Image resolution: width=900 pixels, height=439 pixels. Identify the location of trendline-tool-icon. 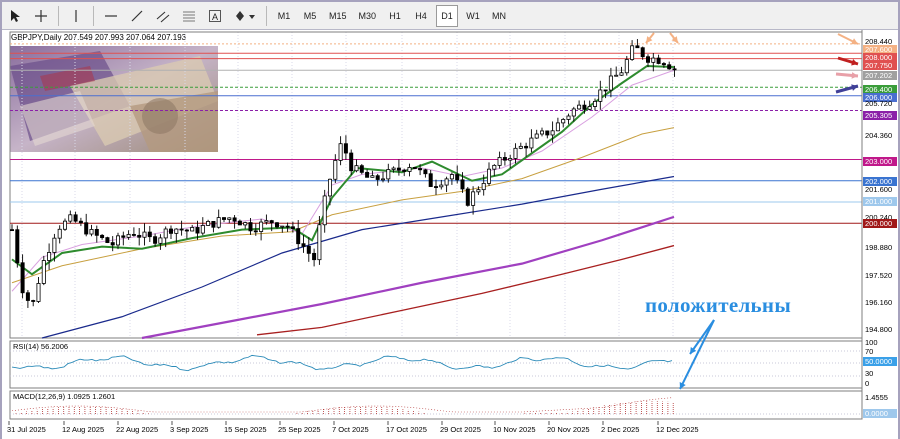
(137, 16).